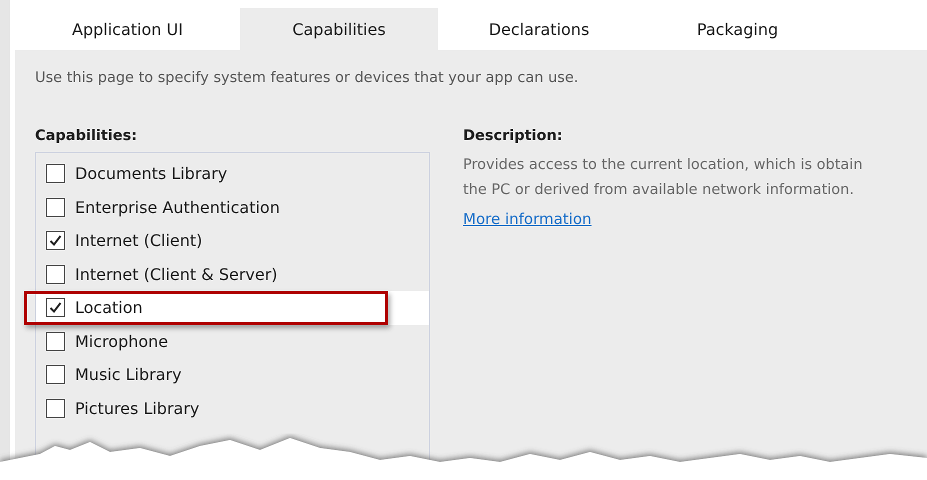 This screenshot has width=927, height=480. What do you see at coordinates (226, 274) in the screenshot?
I see `capability-item: Internet (Client & Server)` at bounding box center [226, 274].